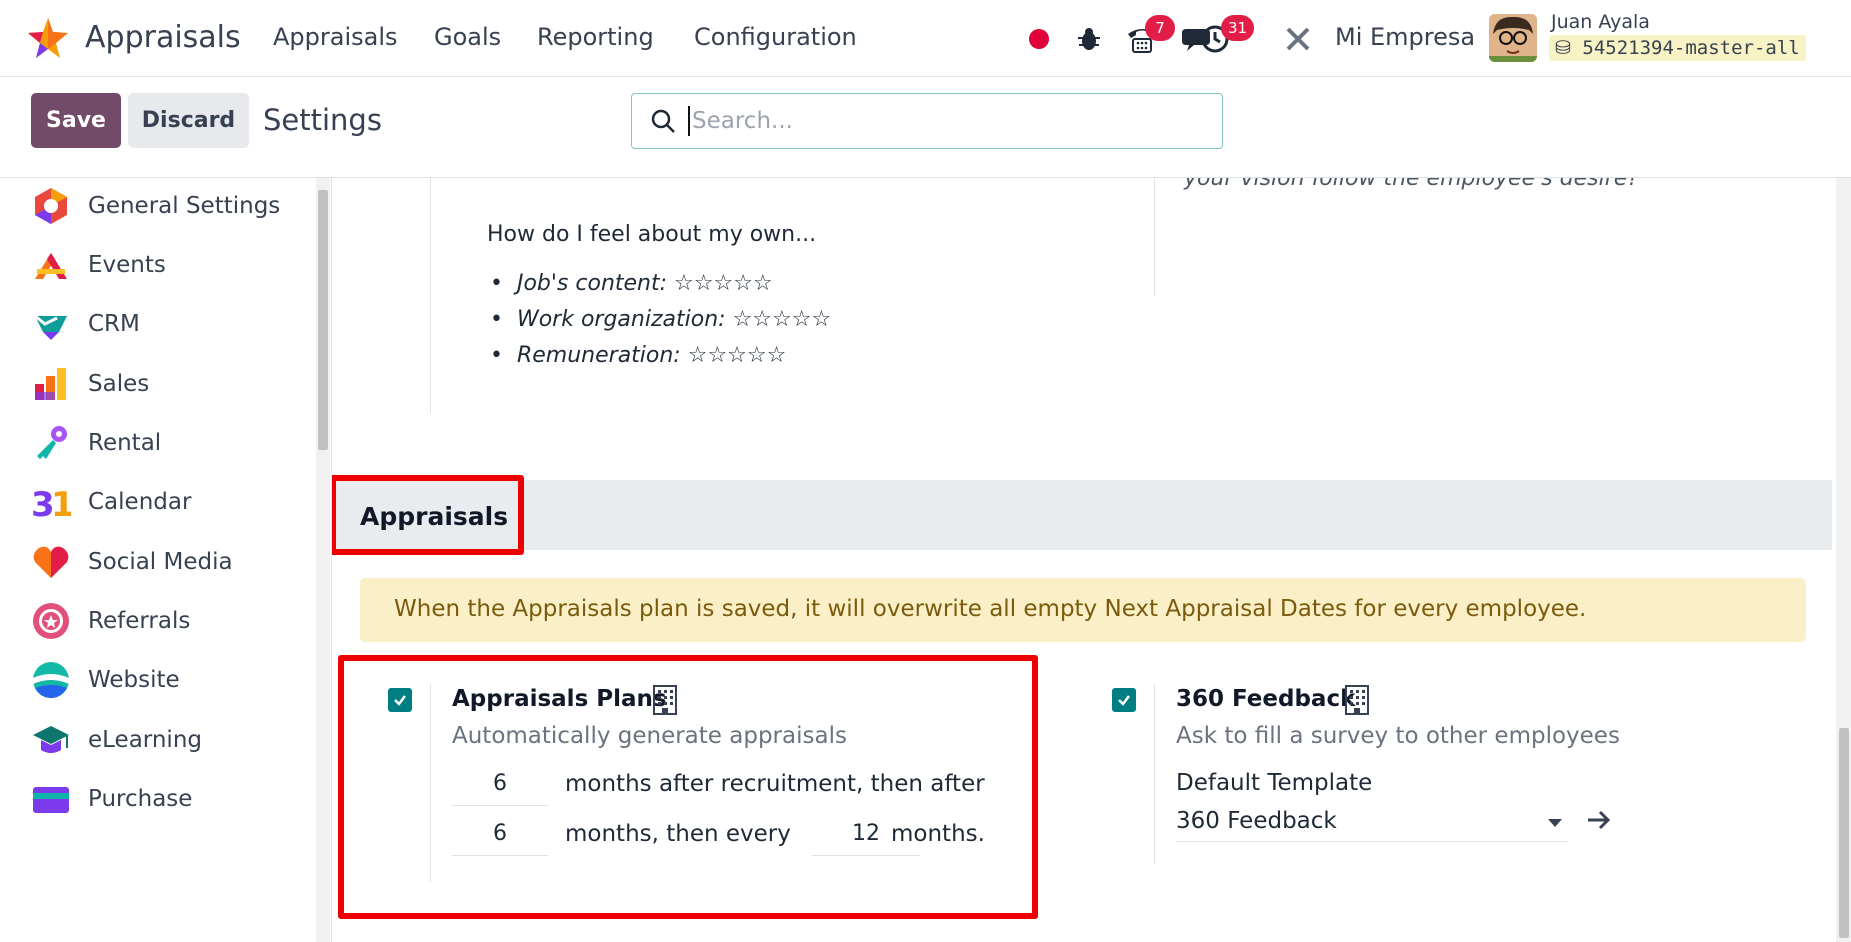 The width and height of the screenshot is (1851, 942). I want to click on sidebar-item-events: Events, so click(158, 267).